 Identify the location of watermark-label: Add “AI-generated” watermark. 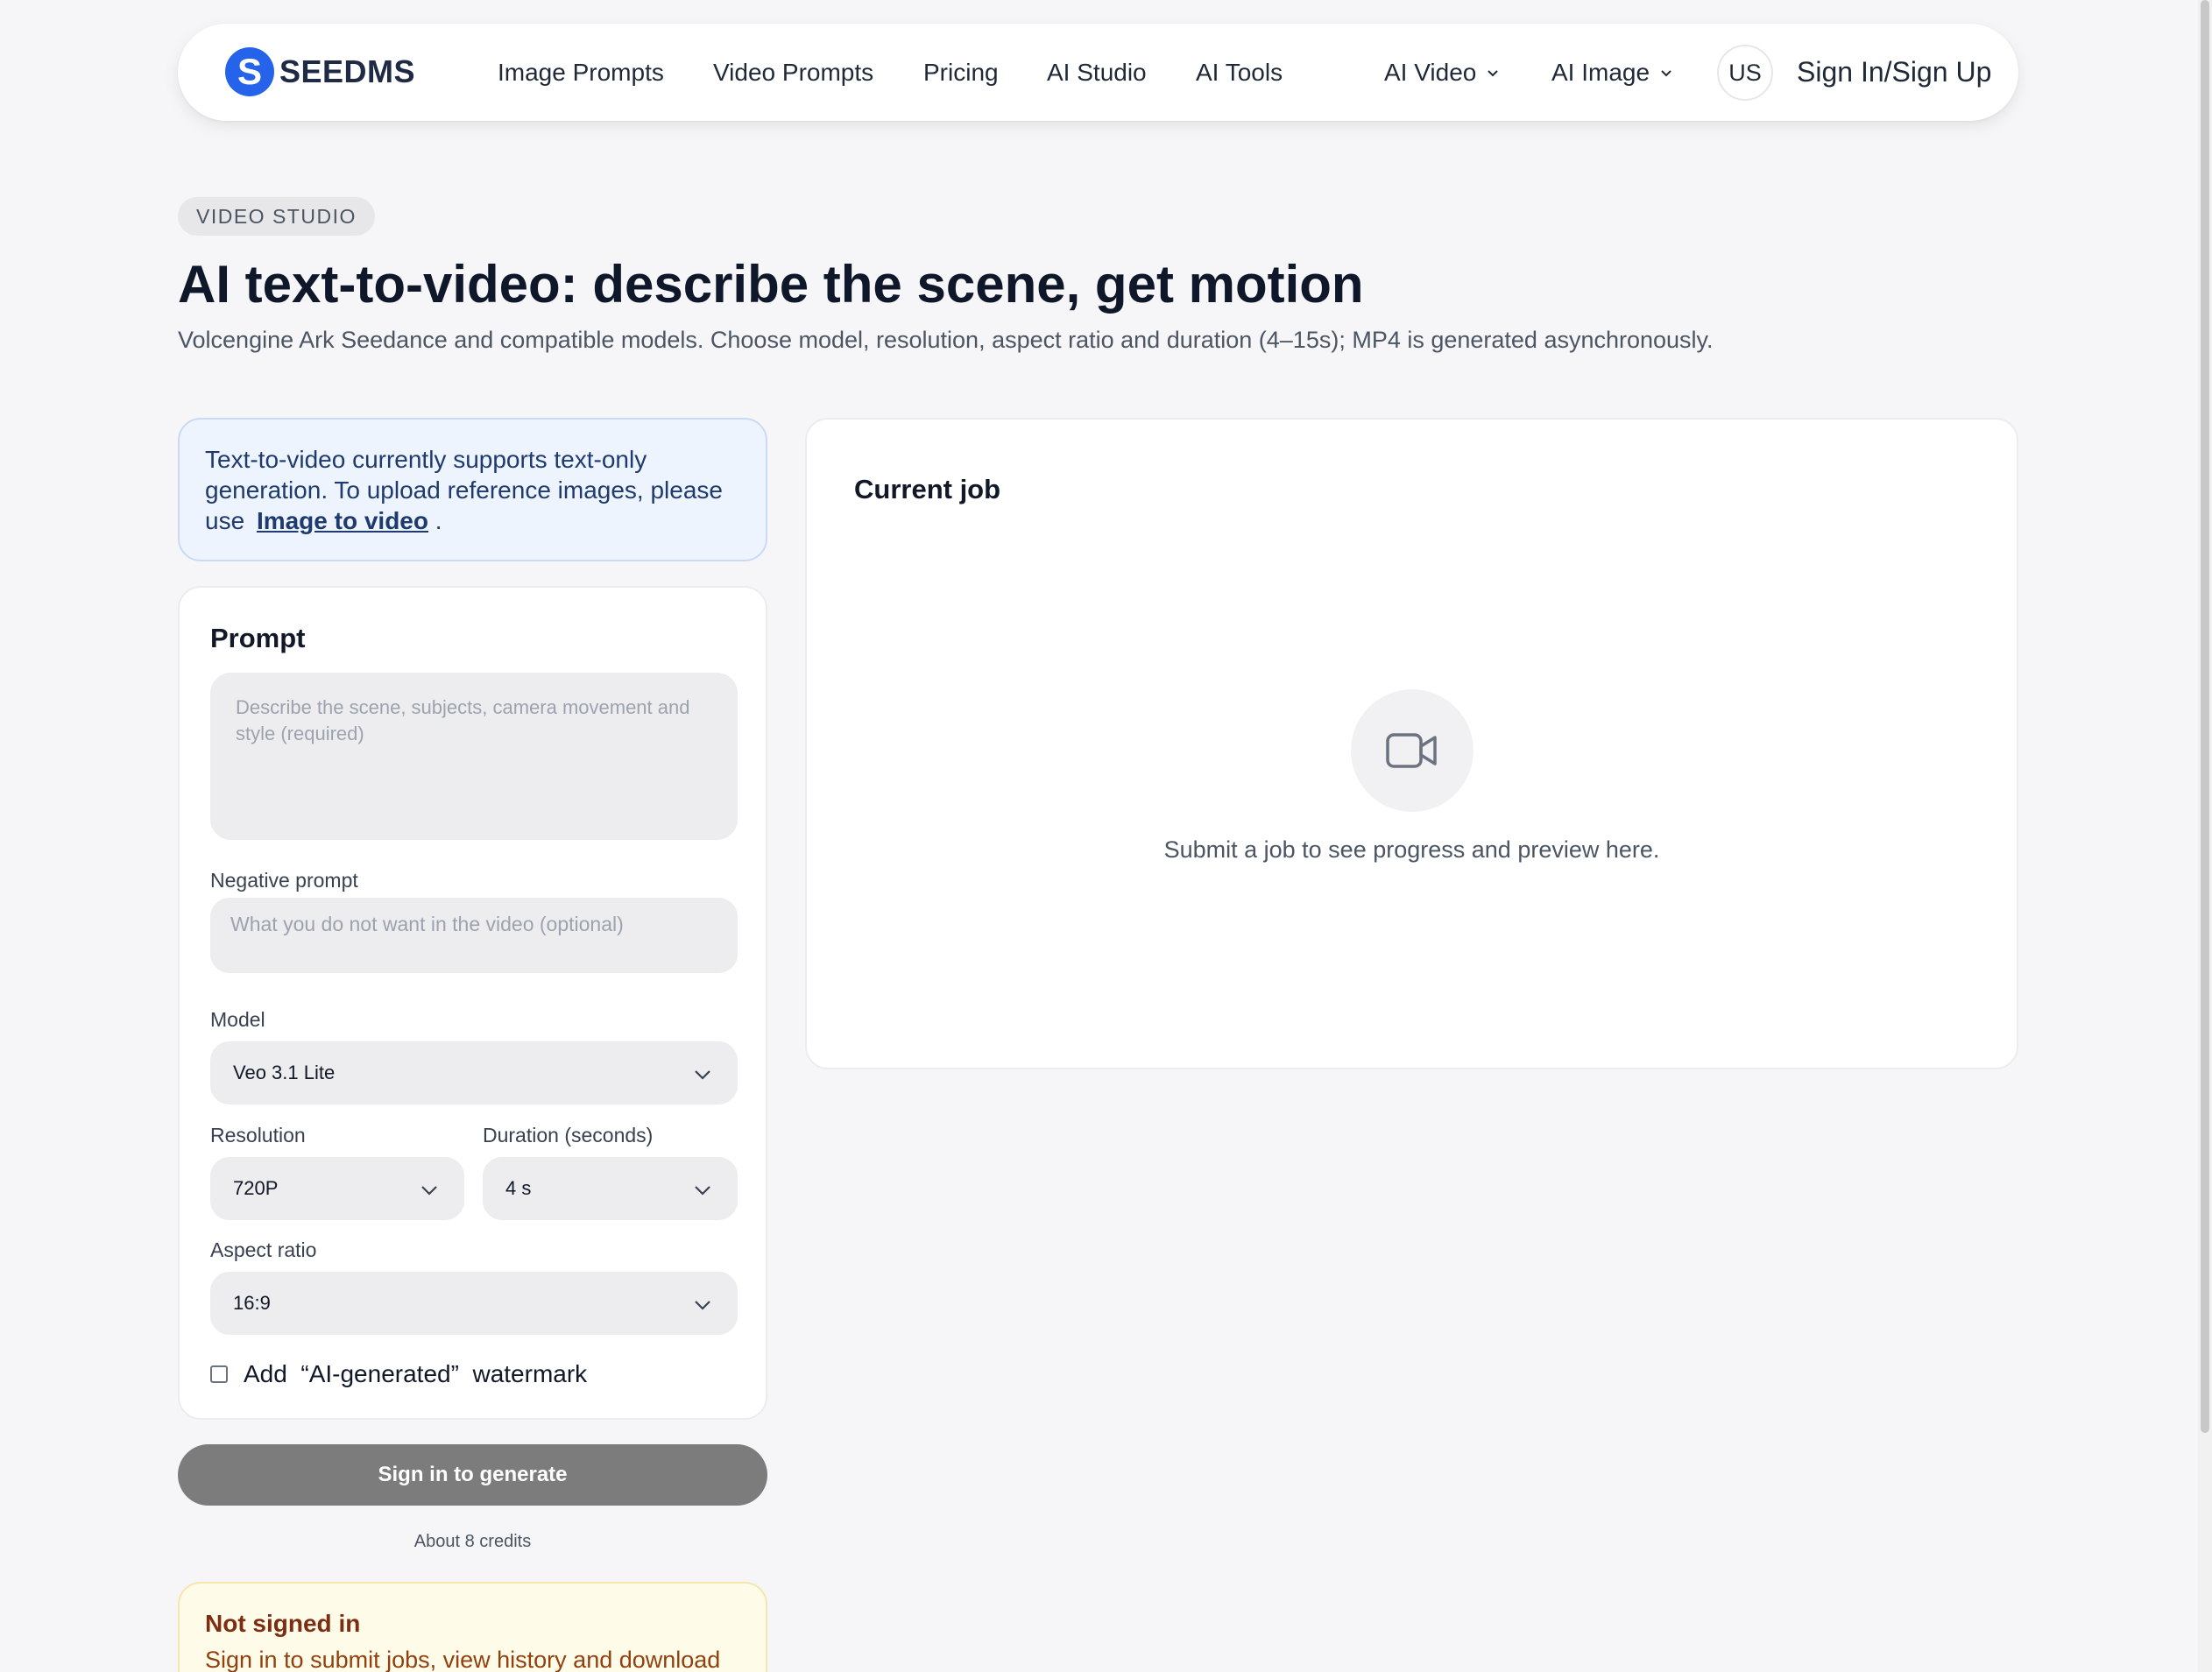
(416, 1373).